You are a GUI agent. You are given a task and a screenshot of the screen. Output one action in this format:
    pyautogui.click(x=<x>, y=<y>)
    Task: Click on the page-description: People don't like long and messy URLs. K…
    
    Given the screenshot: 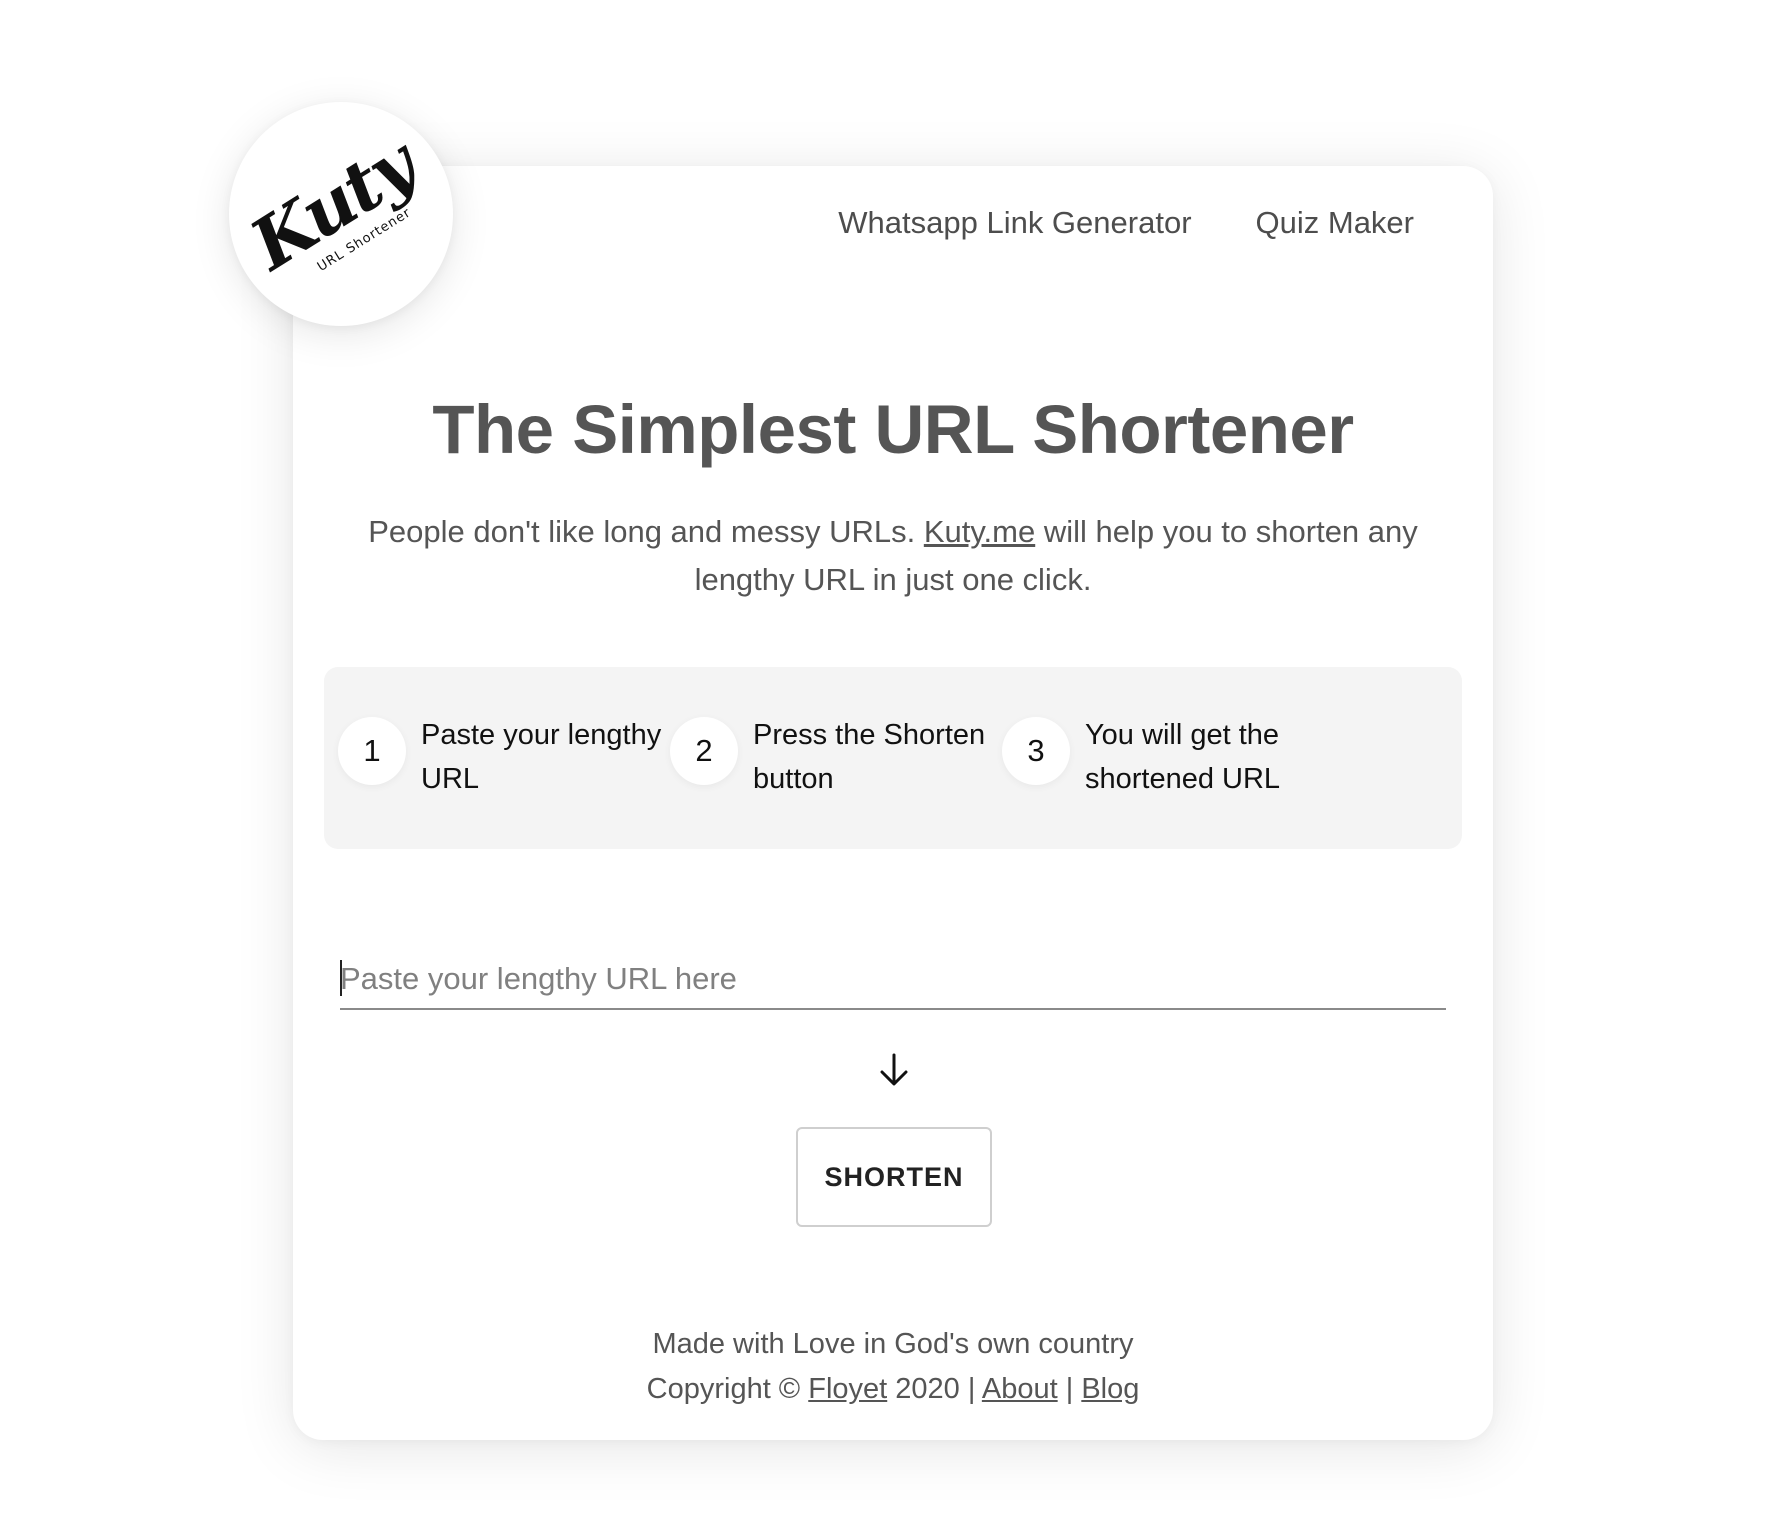 What is the action you would take?
    pyautogui.click(x=893, y=556)
    